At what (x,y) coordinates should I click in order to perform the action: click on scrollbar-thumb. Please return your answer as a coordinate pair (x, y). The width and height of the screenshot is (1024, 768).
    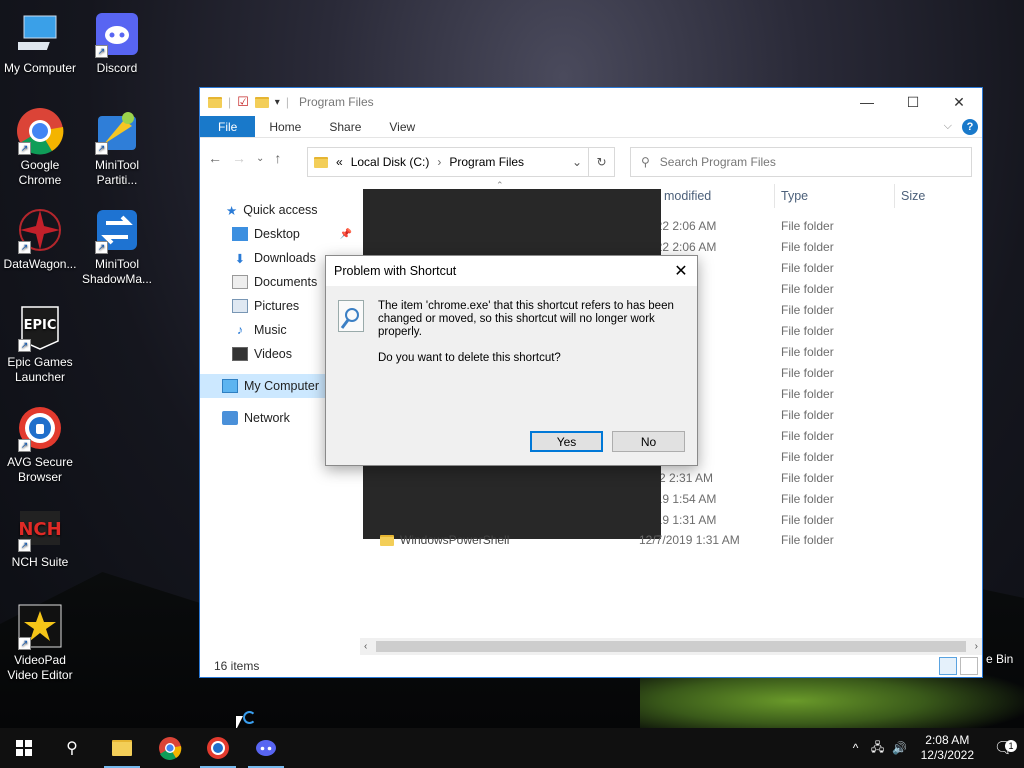
    Looking at the image, I should click on (671, 646).